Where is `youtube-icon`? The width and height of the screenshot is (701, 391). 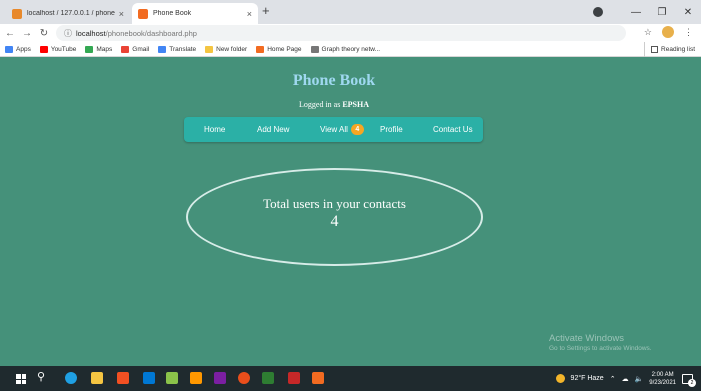
youtube-icon is located at coordinates (43, 49).